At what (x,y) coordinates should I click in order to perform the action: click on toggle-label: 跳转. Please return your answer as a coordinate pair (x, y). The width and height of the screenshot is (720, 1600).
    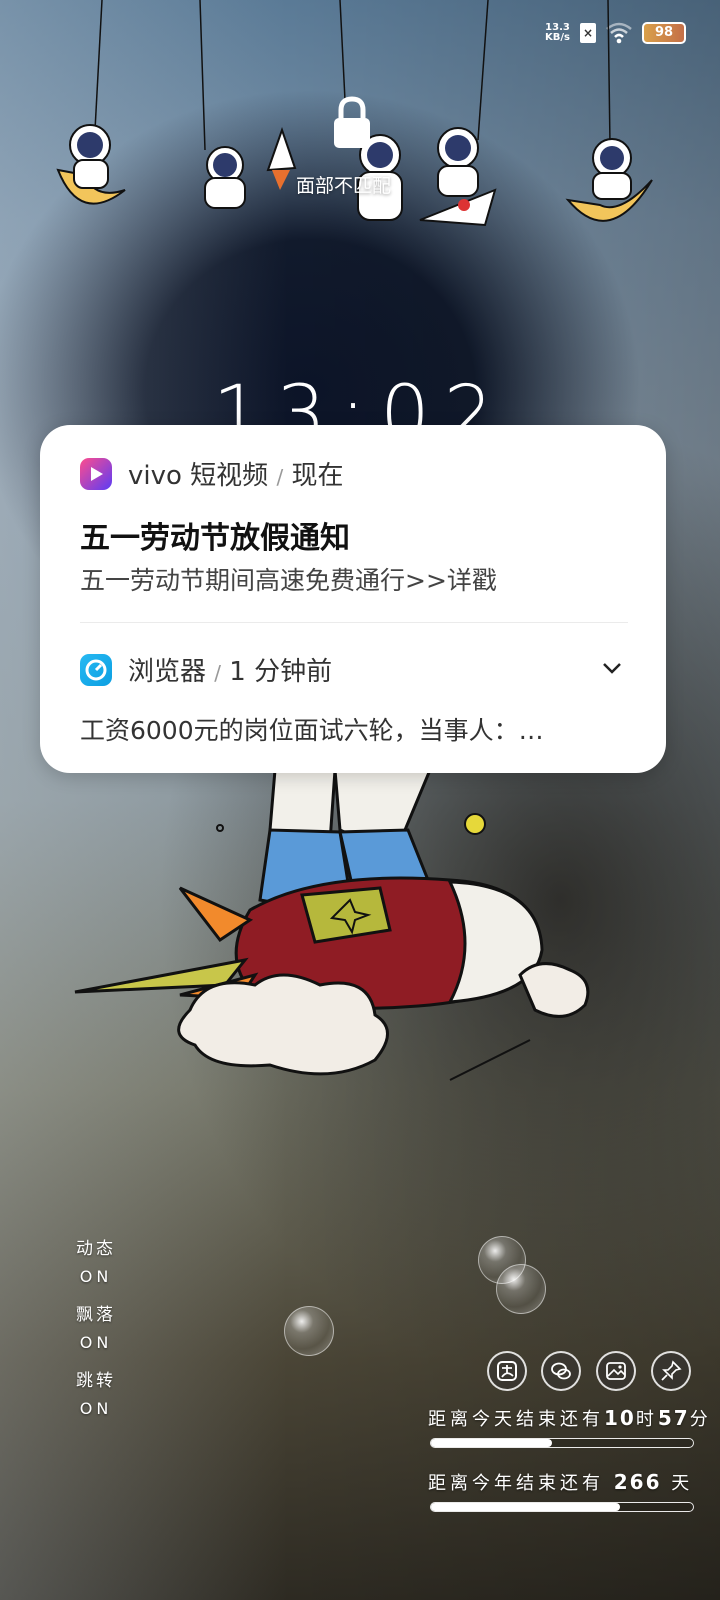
    Looking at the image, I should click on (96, 1381).